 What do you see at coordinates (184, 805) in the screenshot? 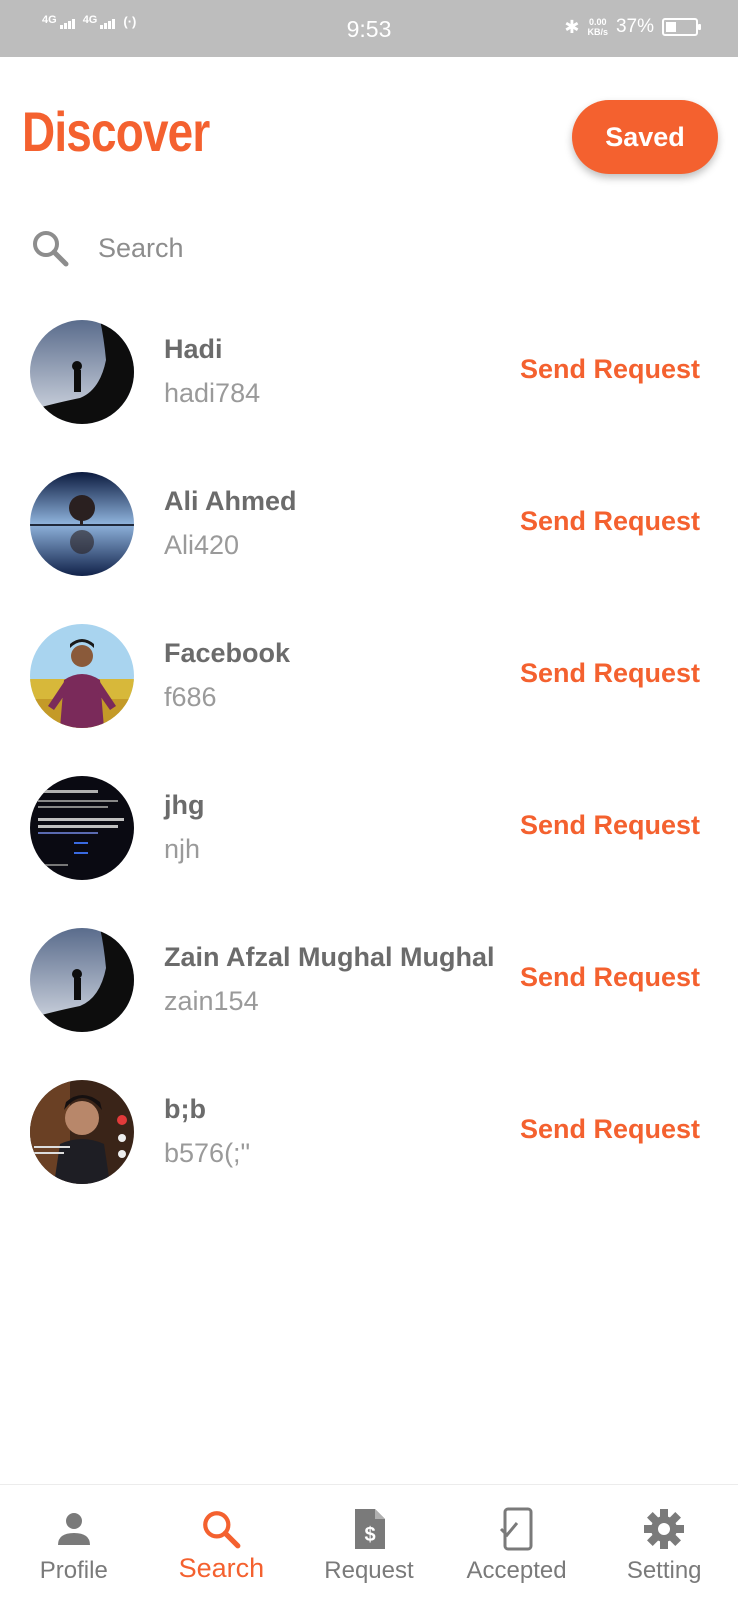
I see `user-name: jhg` at bounding box center [184, 805].